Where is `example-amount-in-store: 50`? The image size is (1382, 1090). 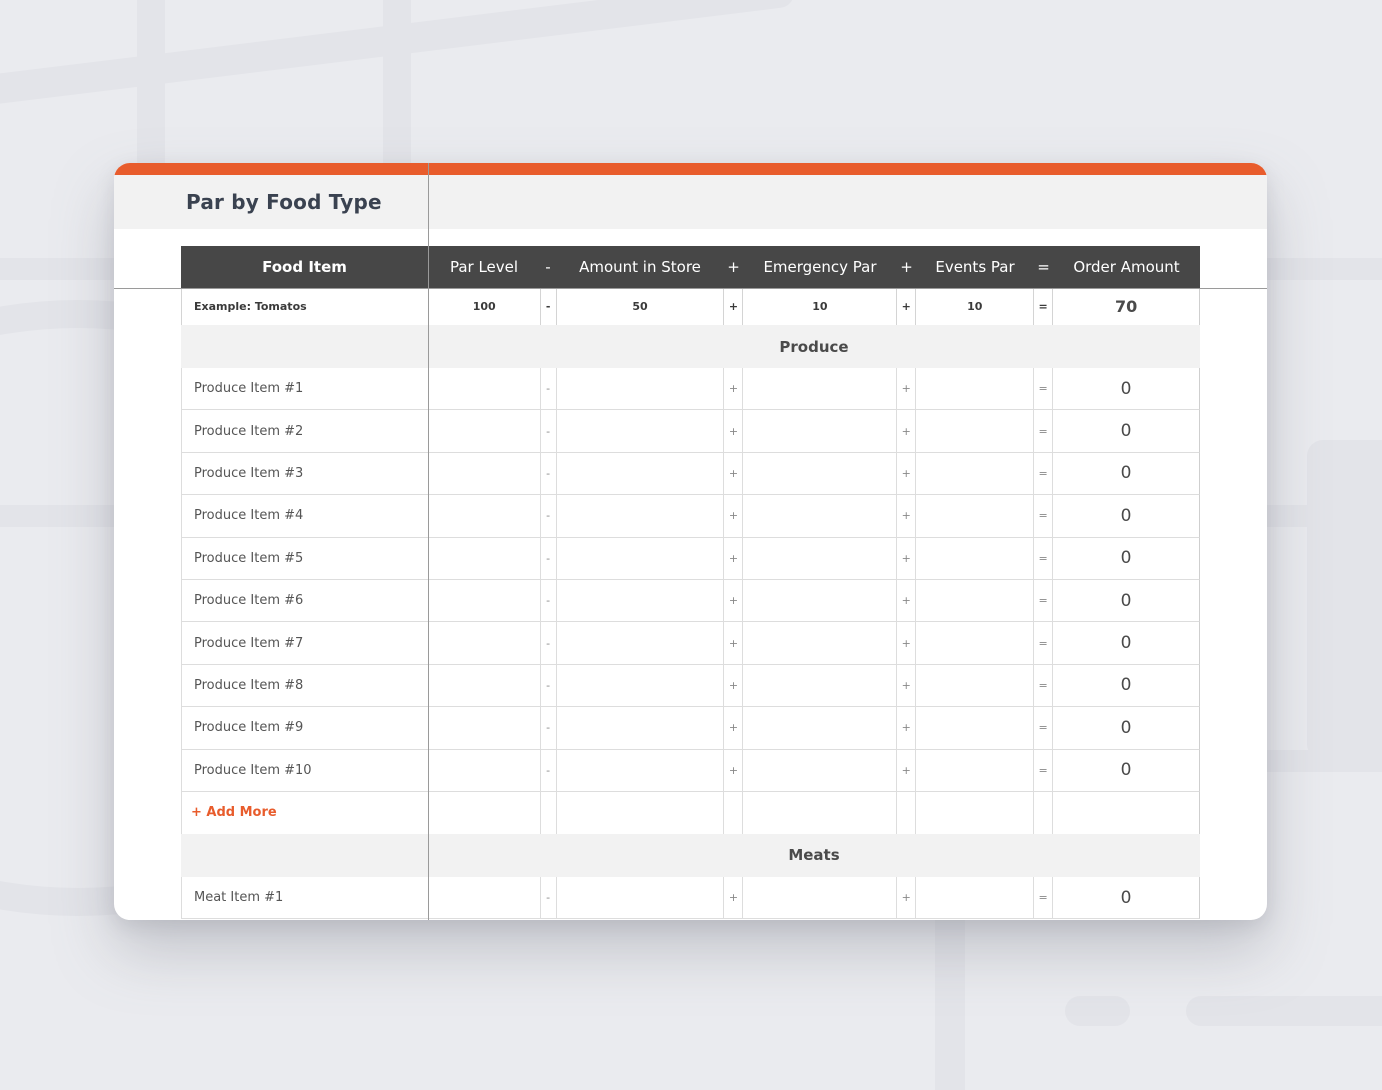
example-amount-in-store: 50 is located at coordinates (639, 306).